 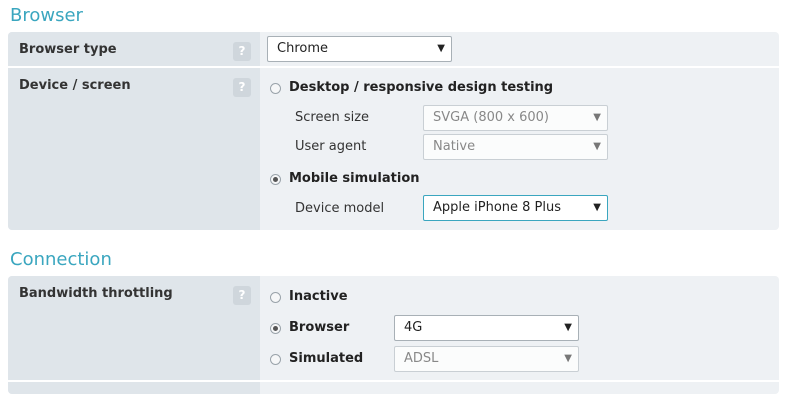 I want to click on desktop-option-label: Desktop / responsive design testing, so click(x=421, y=87).